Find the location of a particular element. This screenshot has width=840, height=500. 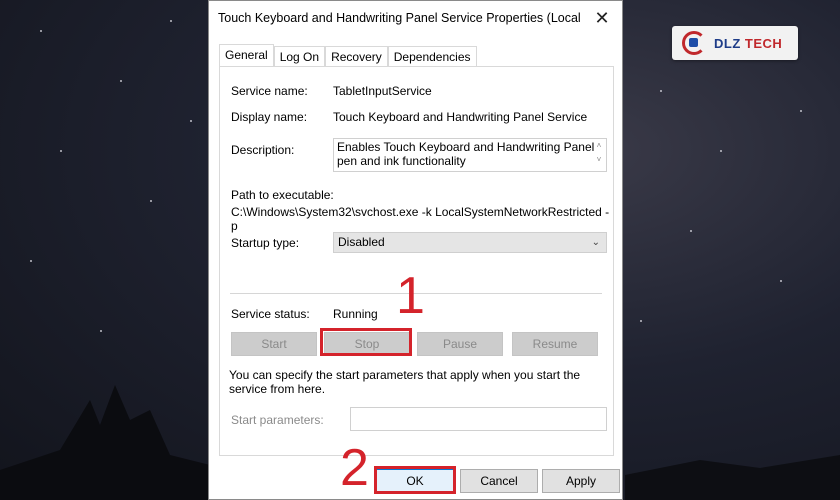

tab-log-on: Log On is located at coordinates (299, 56).